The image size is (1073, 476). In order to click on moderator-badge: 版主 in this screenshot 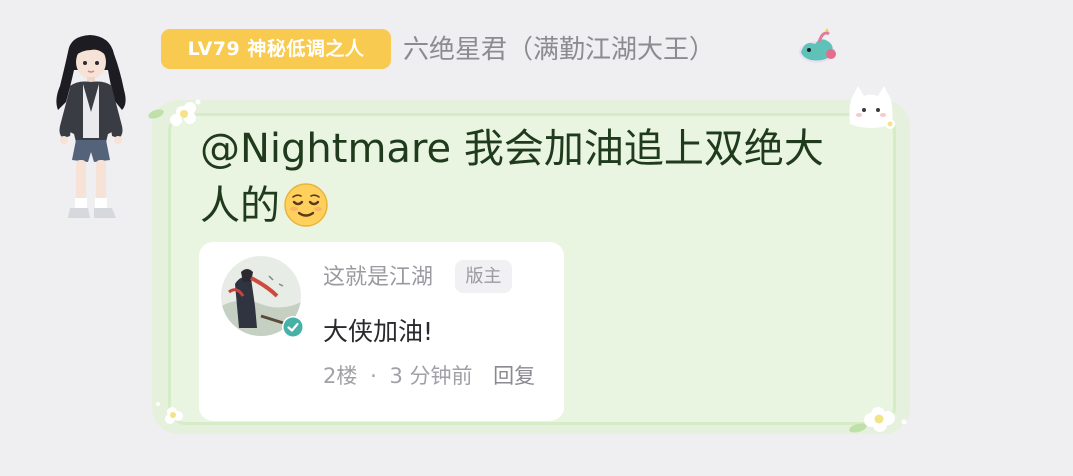, I will do `click(483, 276)`.